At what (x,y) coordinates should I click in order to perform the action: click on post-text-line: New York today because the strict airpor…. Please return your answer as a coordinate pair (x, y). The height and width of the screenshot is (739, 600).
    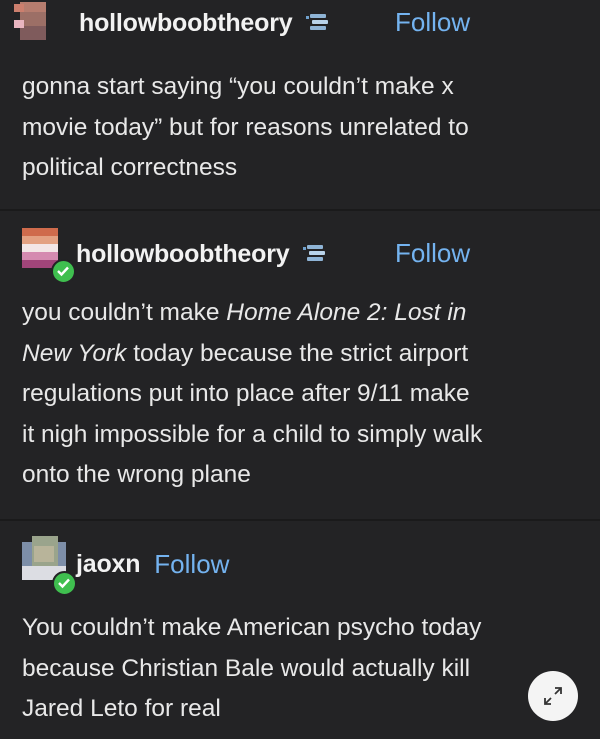
    Looking at the image, I should click on (302, 354).